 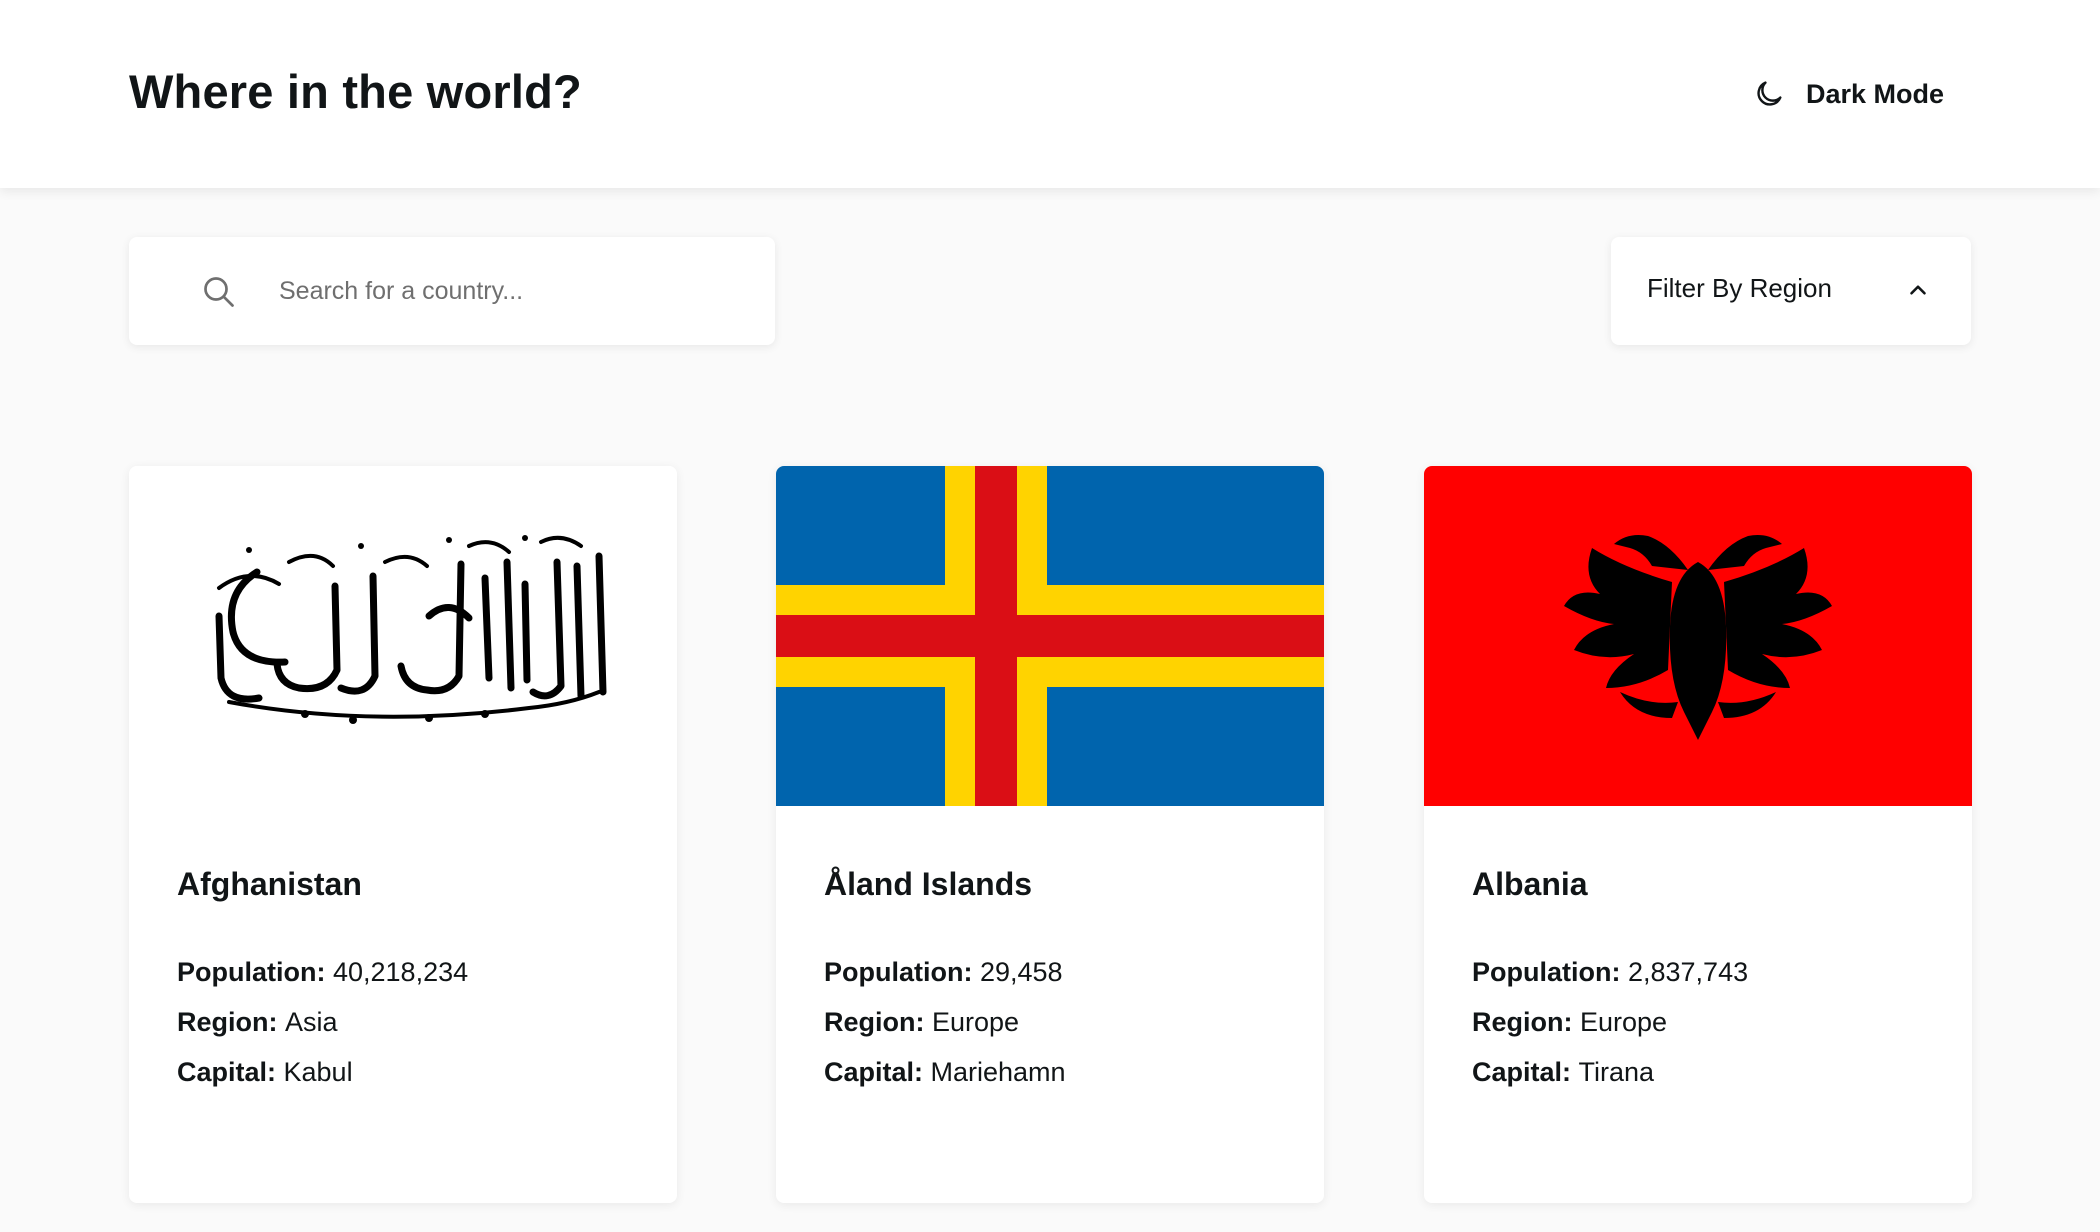 I want to click on search-icon, so click(x=219, y=292).